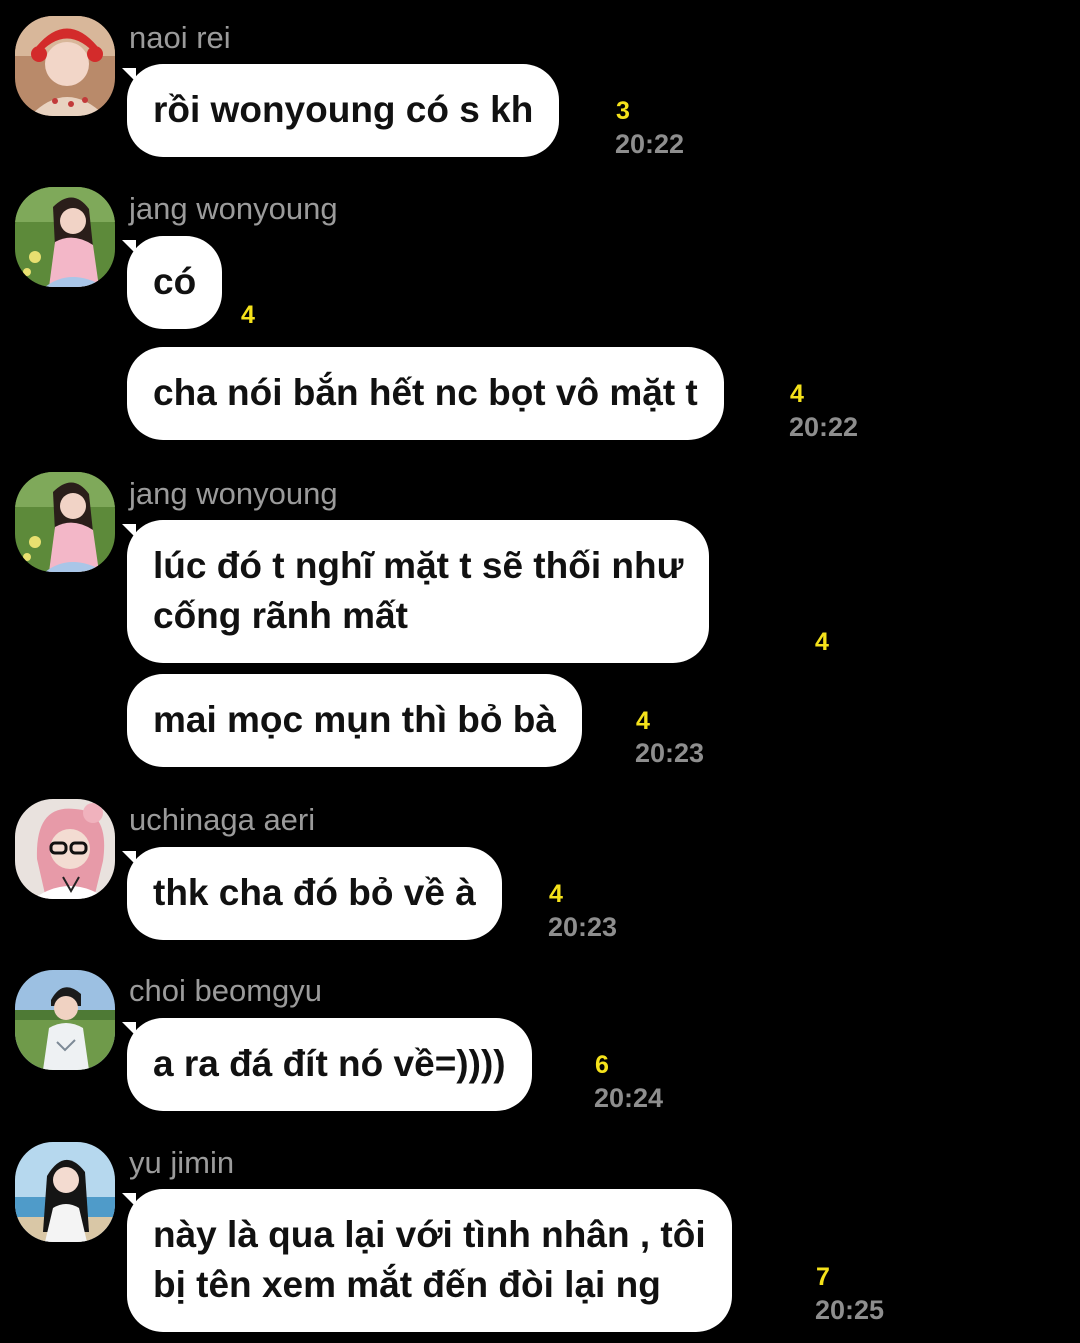 This screenshot has height=1343, width=1080. What do you see at coordinates (182, 1162) in the screenshot?
I see `sender-name: yu jimin` at bounding box center [182, 1162].